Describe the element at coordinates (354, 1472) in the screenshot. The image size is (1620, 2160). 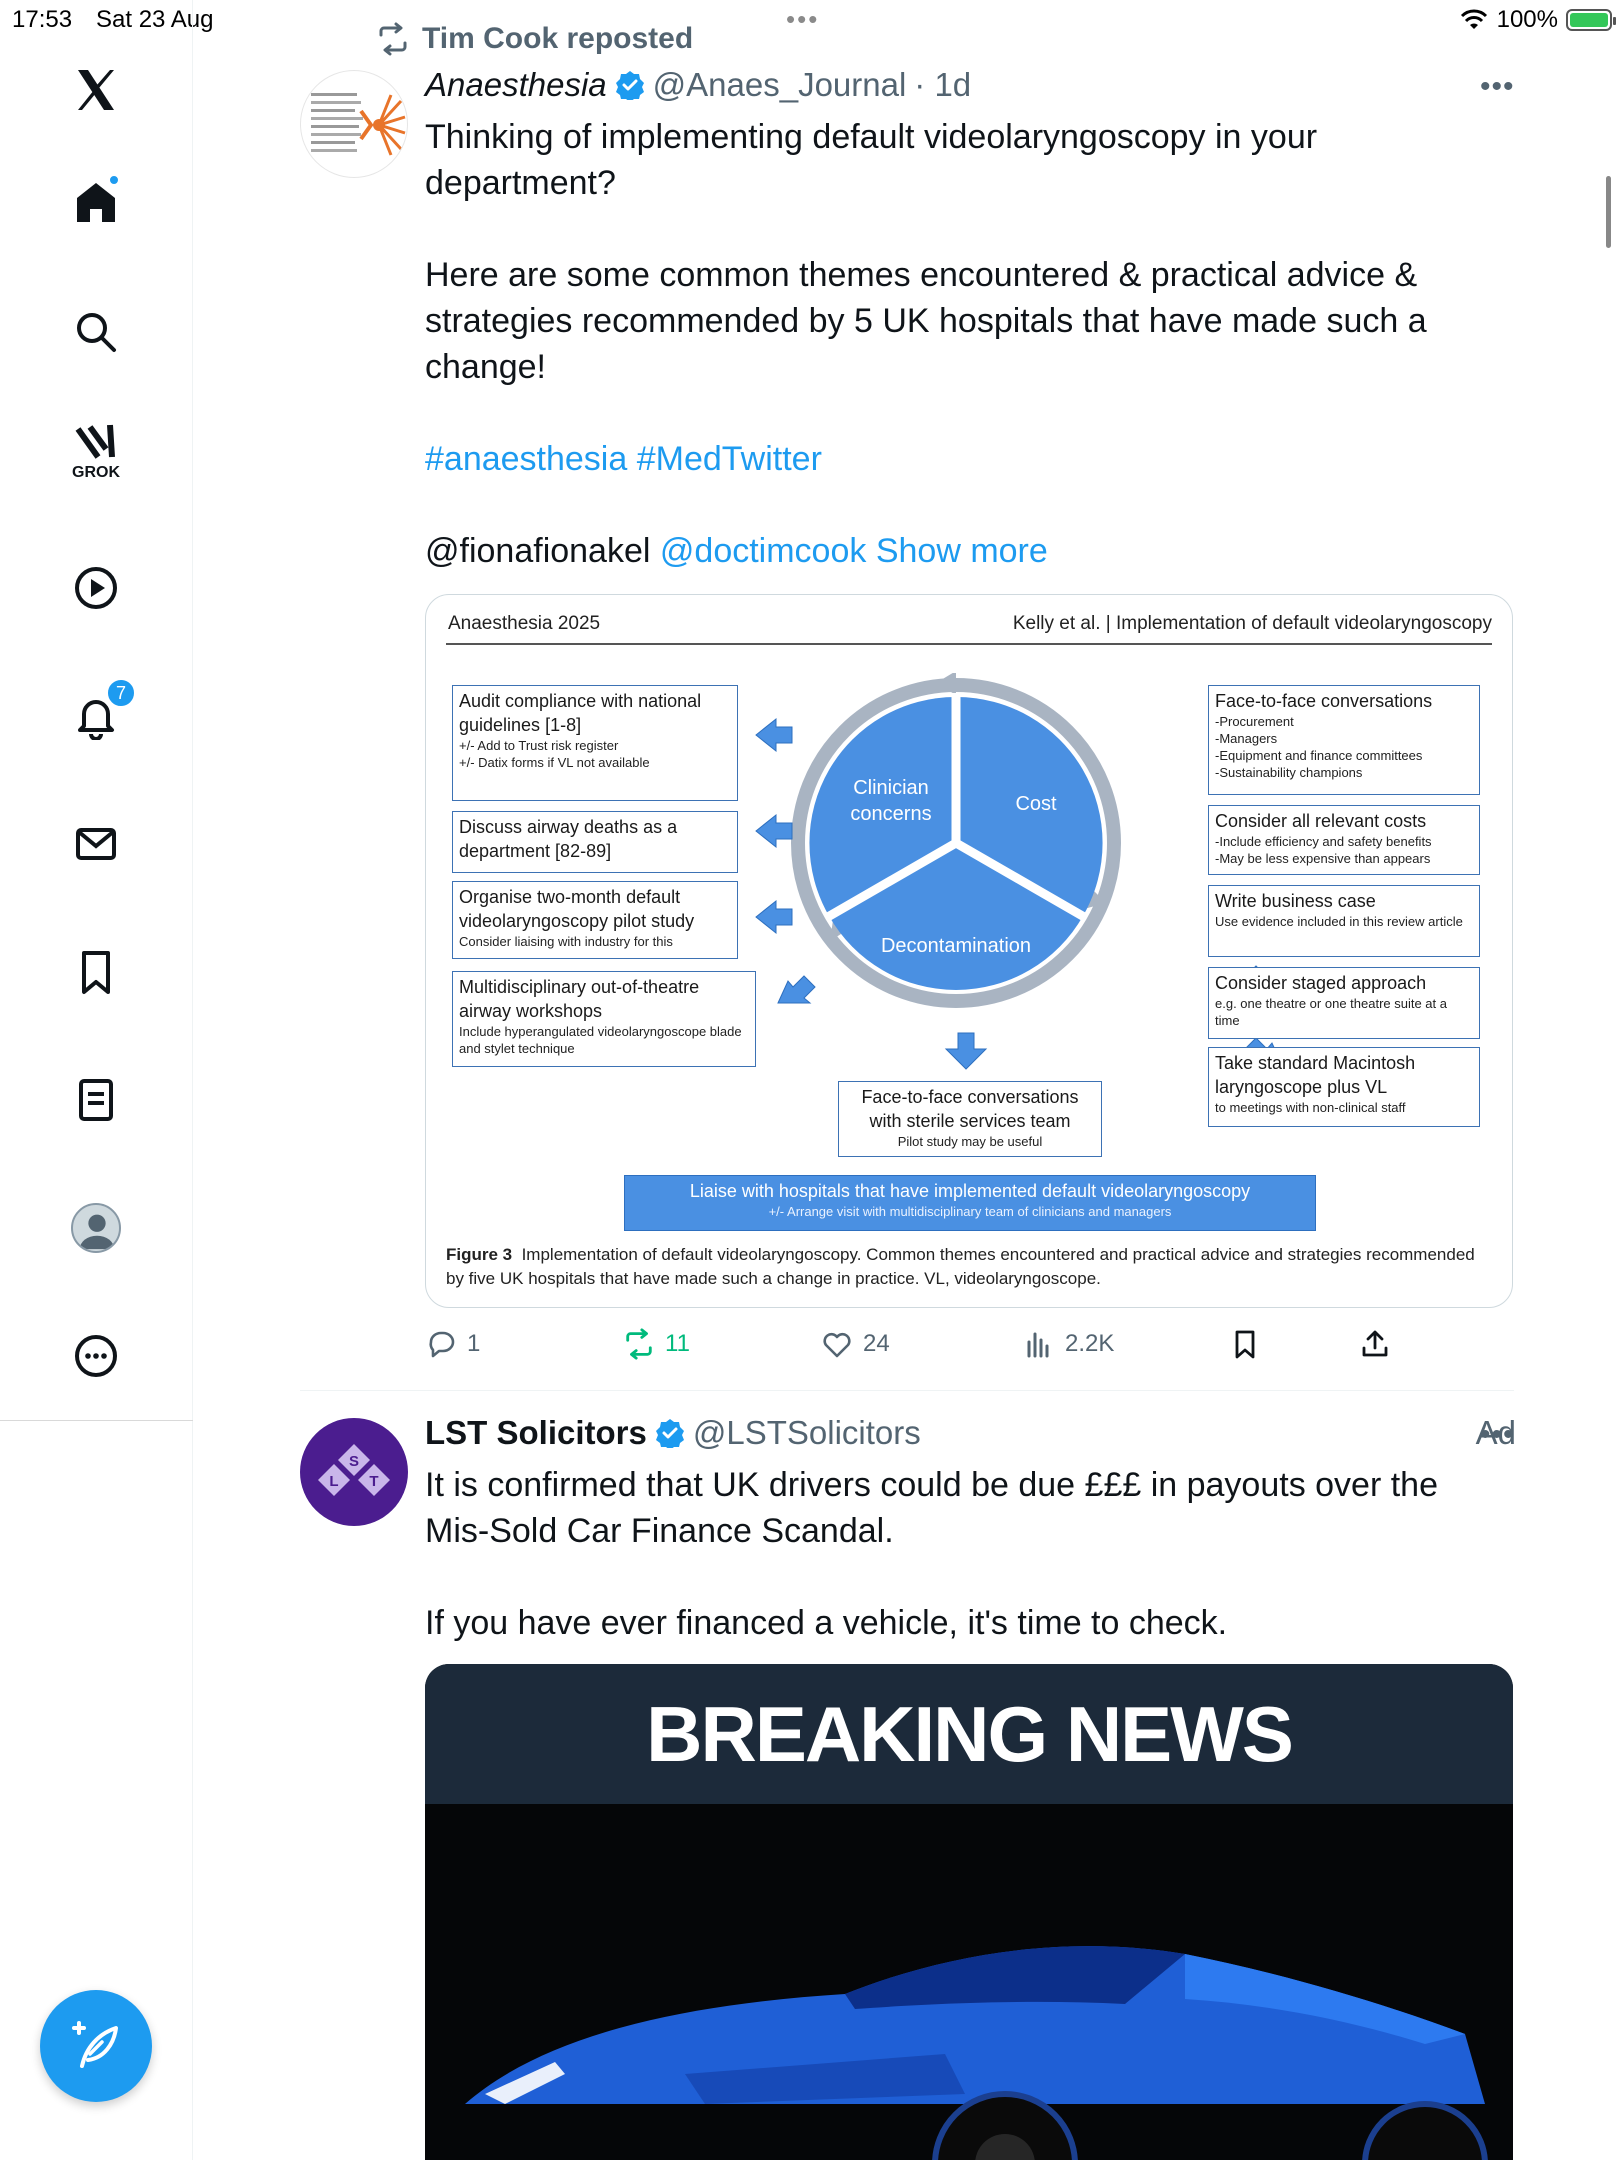
I see `lst-avatar: S L T` at that location.